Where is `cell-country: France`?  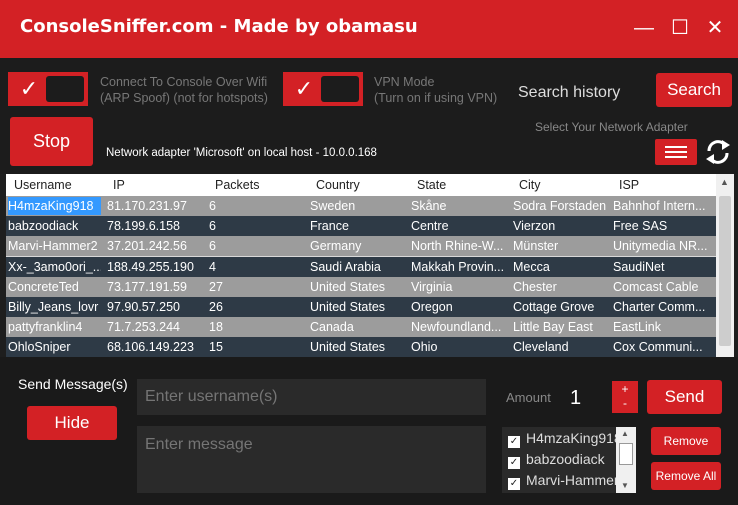 cell-country: France is located at coordinates (357, 226).